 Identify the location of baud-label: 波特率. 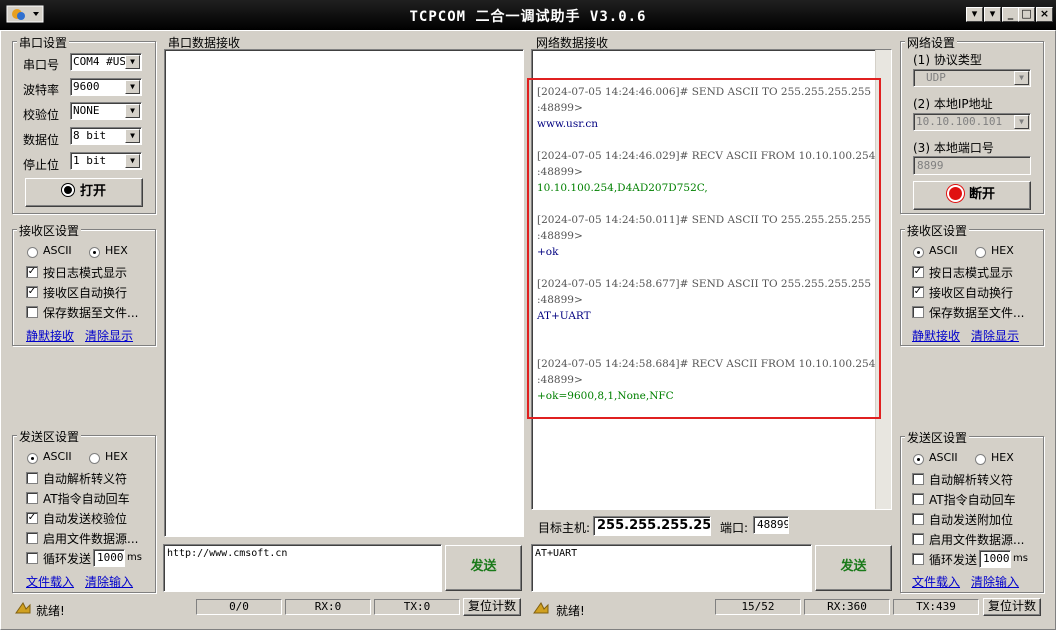
(41, 90).